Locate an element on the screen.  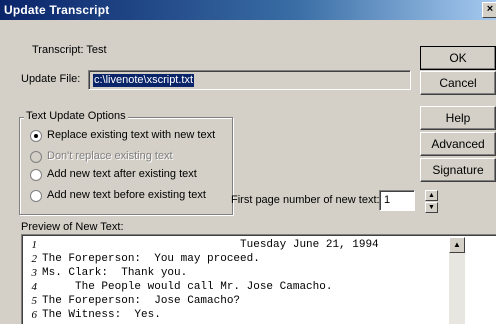
ok-button: OK is located at coordinates (458, 58).